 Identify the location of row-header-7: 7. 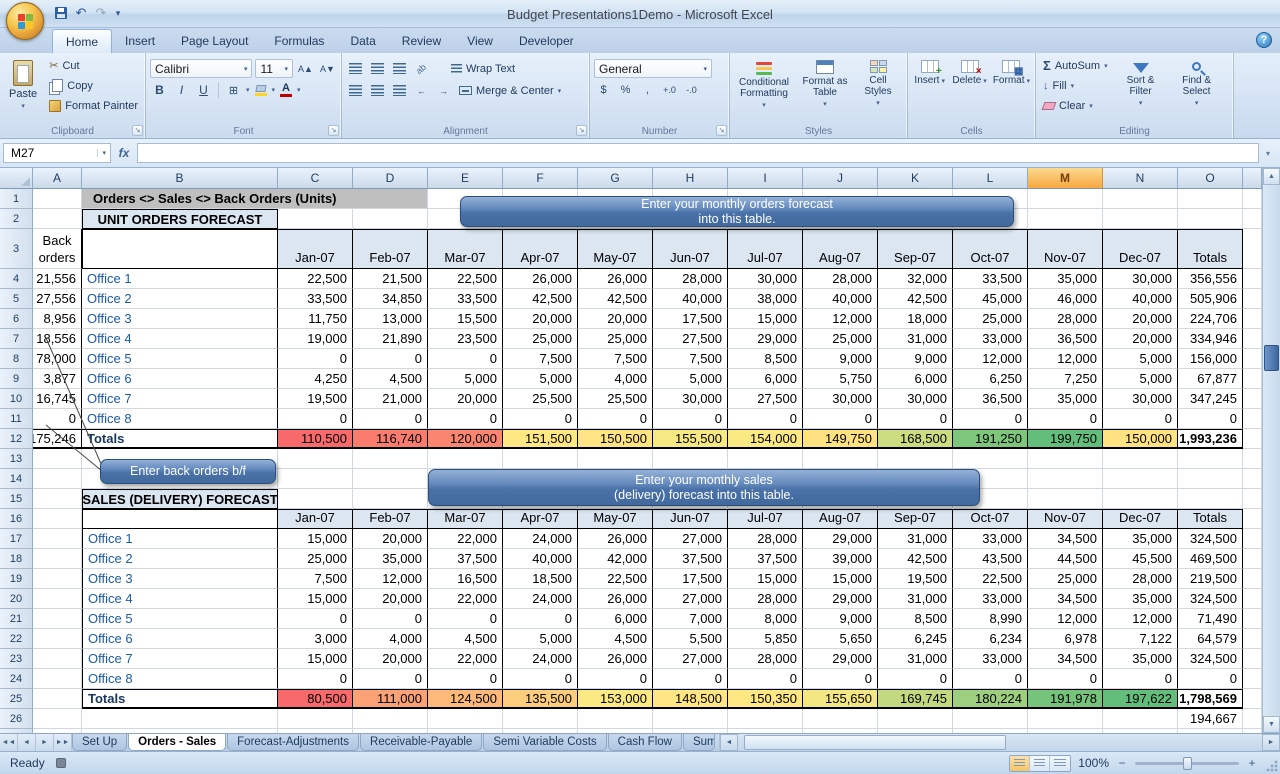
(16, 339).